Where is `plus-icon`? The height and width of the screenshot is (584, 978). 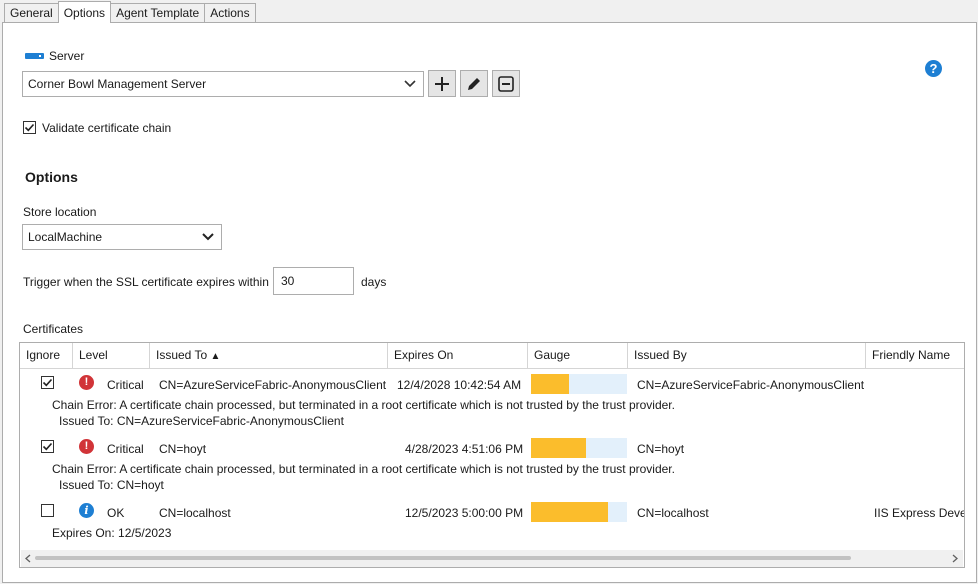
plus-icon is located at coordinates (442, 83).